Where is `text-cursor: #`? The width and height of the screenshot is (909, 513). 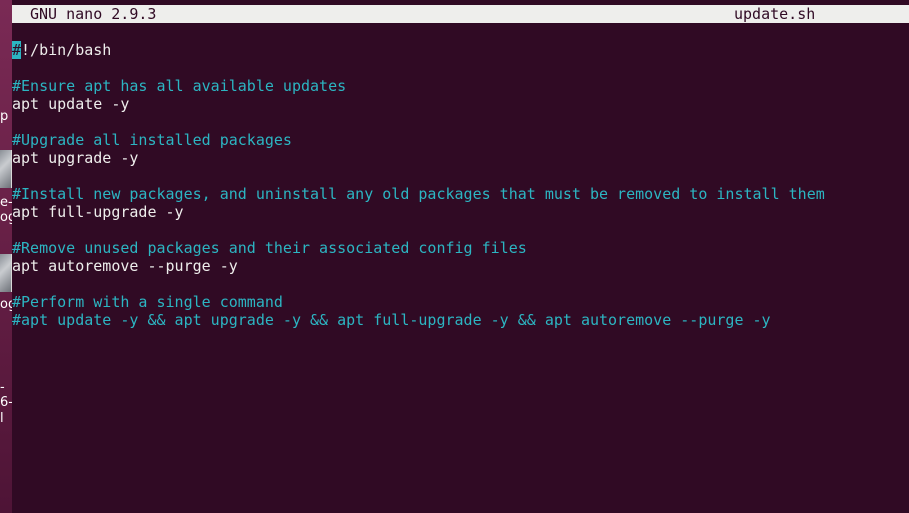
text-cursor: # is located at coordinates (17, 50).